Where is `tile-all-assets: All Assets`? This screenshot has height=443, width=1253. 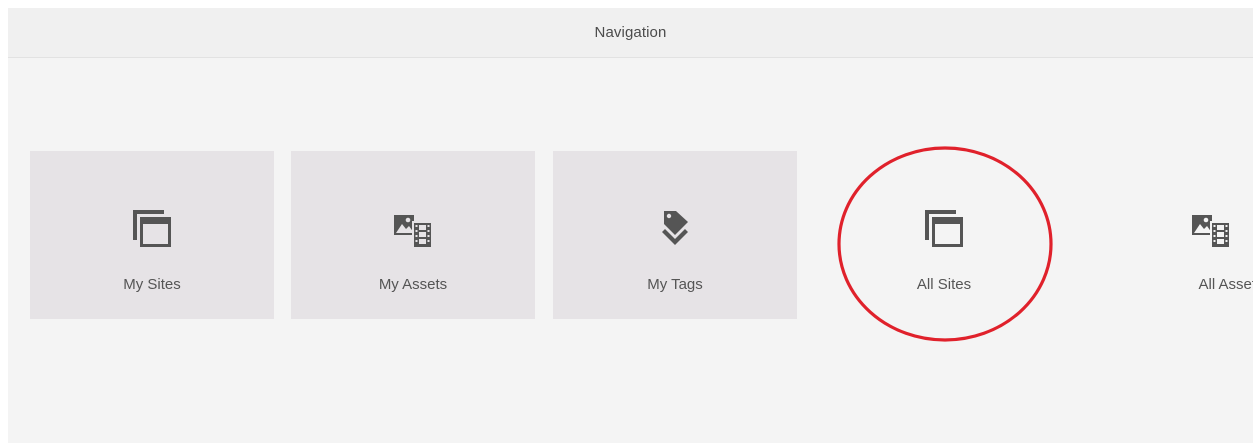
tile-all-assets: All Assets is located at coordinates (1171, 235).